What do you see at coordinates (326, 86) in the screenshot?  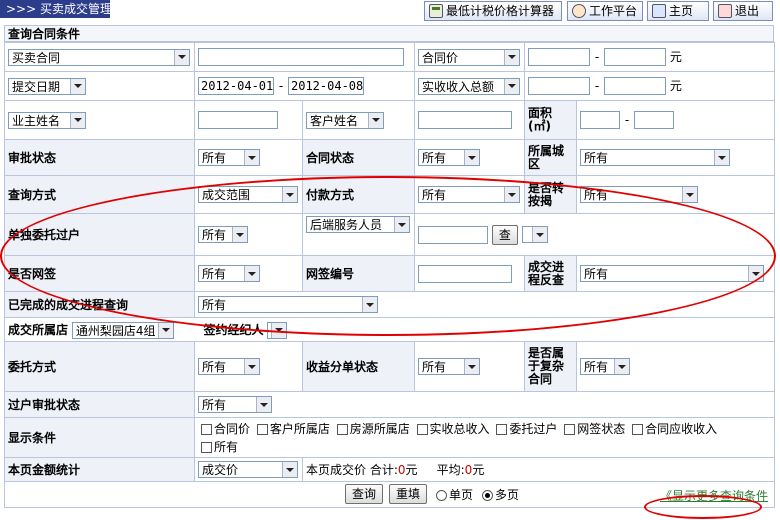 I see `date-to-input: 2012-04-08` at bounding box center [326, 86].